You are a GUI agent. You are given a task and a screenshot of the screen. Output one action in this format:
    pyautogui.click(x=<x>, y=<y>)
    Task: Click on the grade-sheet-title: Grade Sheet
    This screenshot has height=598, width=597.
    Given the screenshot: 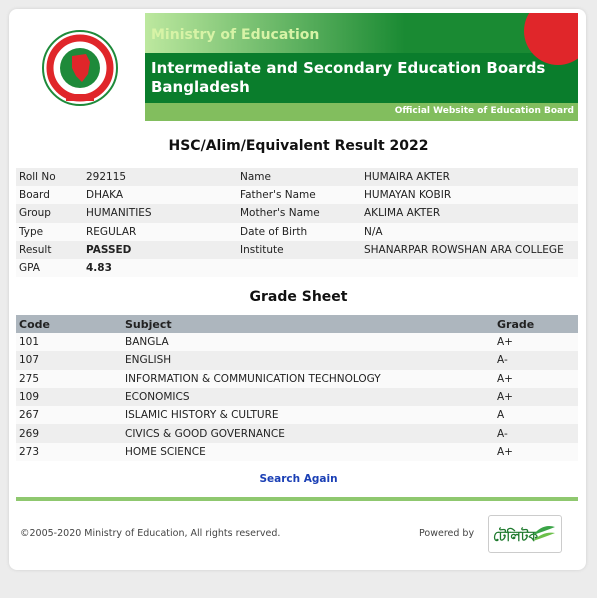 What is the action you would take?
    pyautogui.click(x=298, y=297)
    